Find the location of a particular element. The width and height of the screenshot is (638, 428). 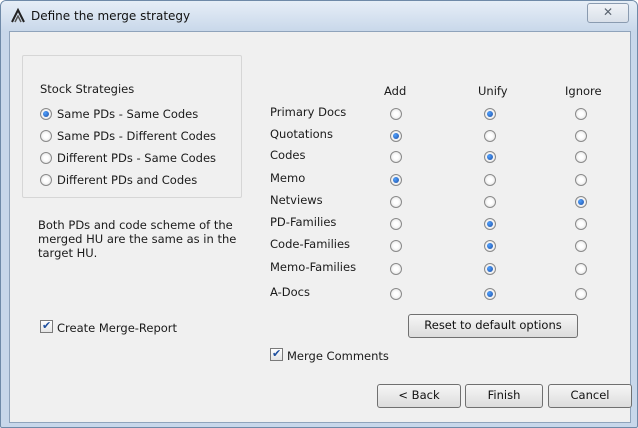

strategy-row-label: Memo is located at coordinates (288, 178).